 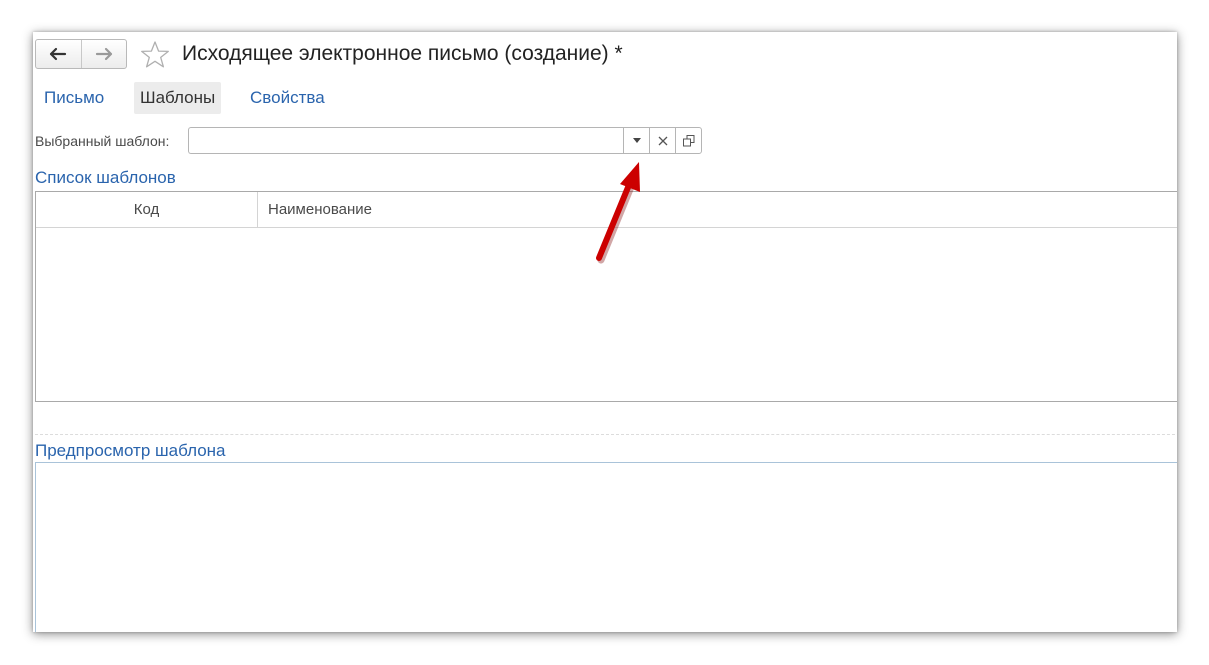 What do you see at coordinates (178, 98) in the screenshot?
I see `tab-templates: Шаблоны` at bounding box center [178, 98].